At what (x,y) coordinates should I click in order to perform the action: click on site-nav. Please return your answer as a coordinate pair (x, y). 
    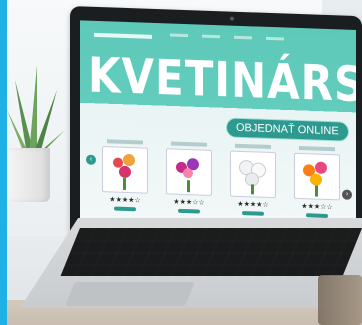
    Looking at the image, I should click on (227, 37).